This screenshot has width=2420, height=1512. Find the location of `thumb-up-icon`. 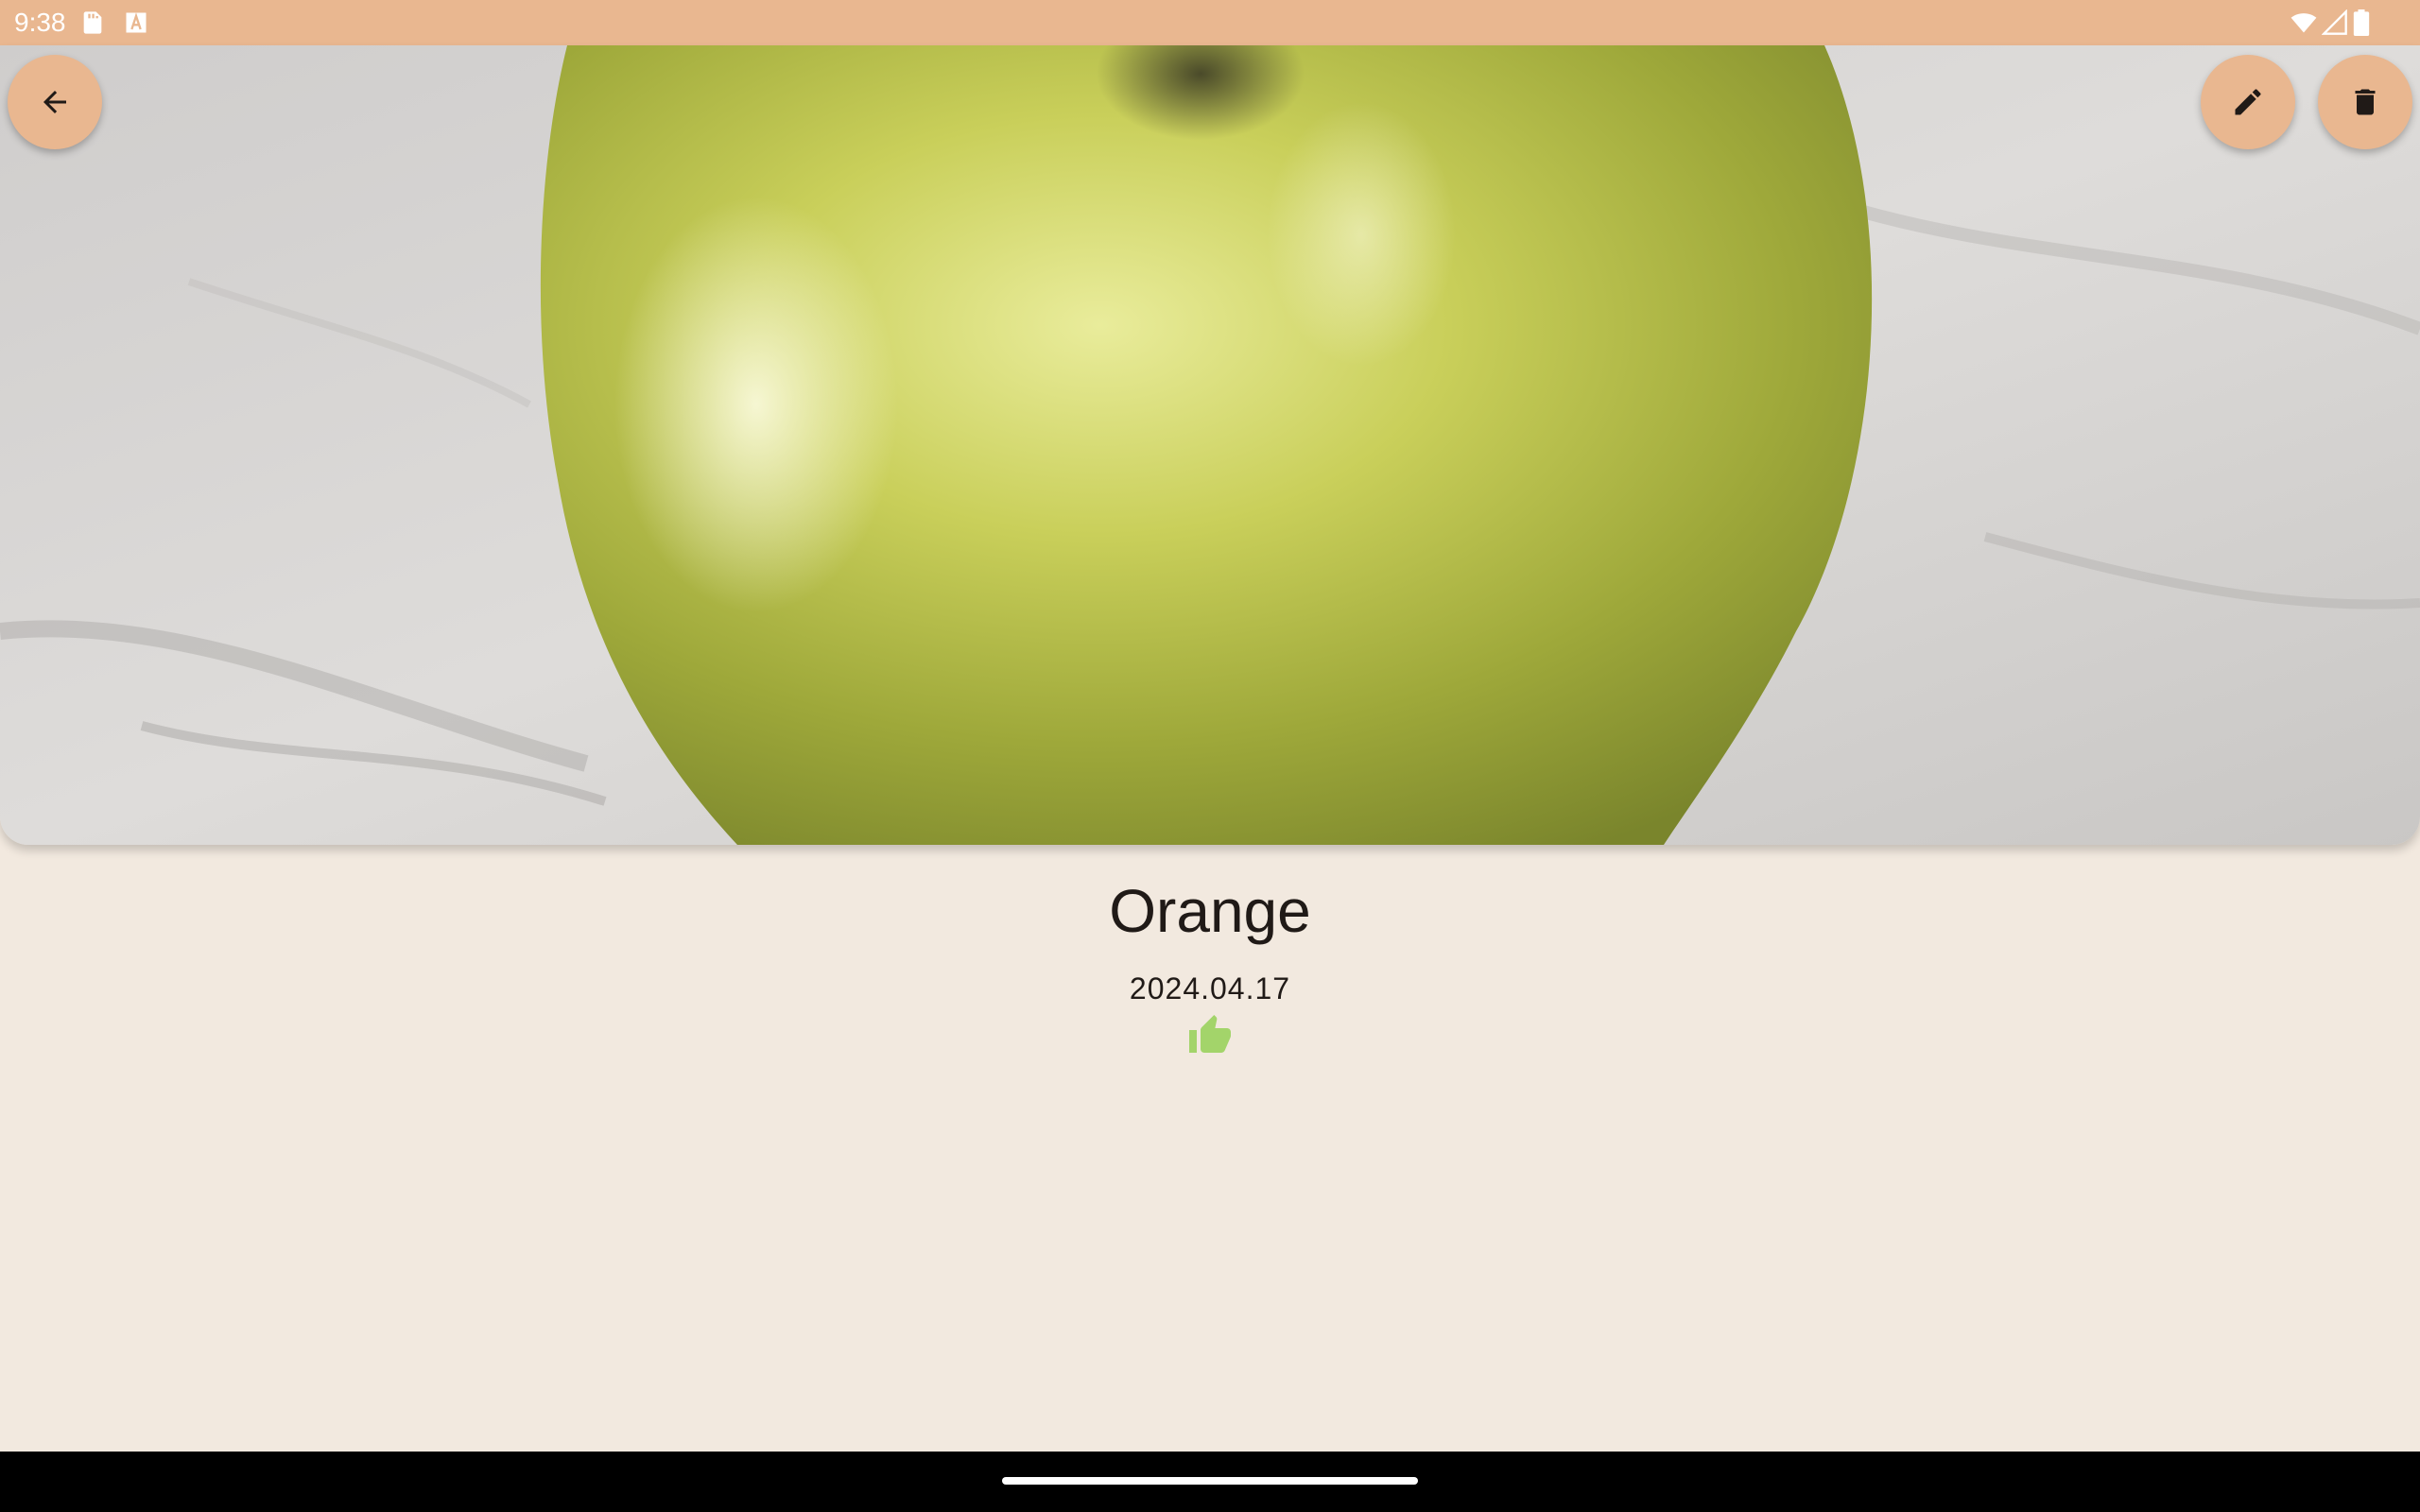

thumb-up-icon is located at coordinates (1210, 1035).